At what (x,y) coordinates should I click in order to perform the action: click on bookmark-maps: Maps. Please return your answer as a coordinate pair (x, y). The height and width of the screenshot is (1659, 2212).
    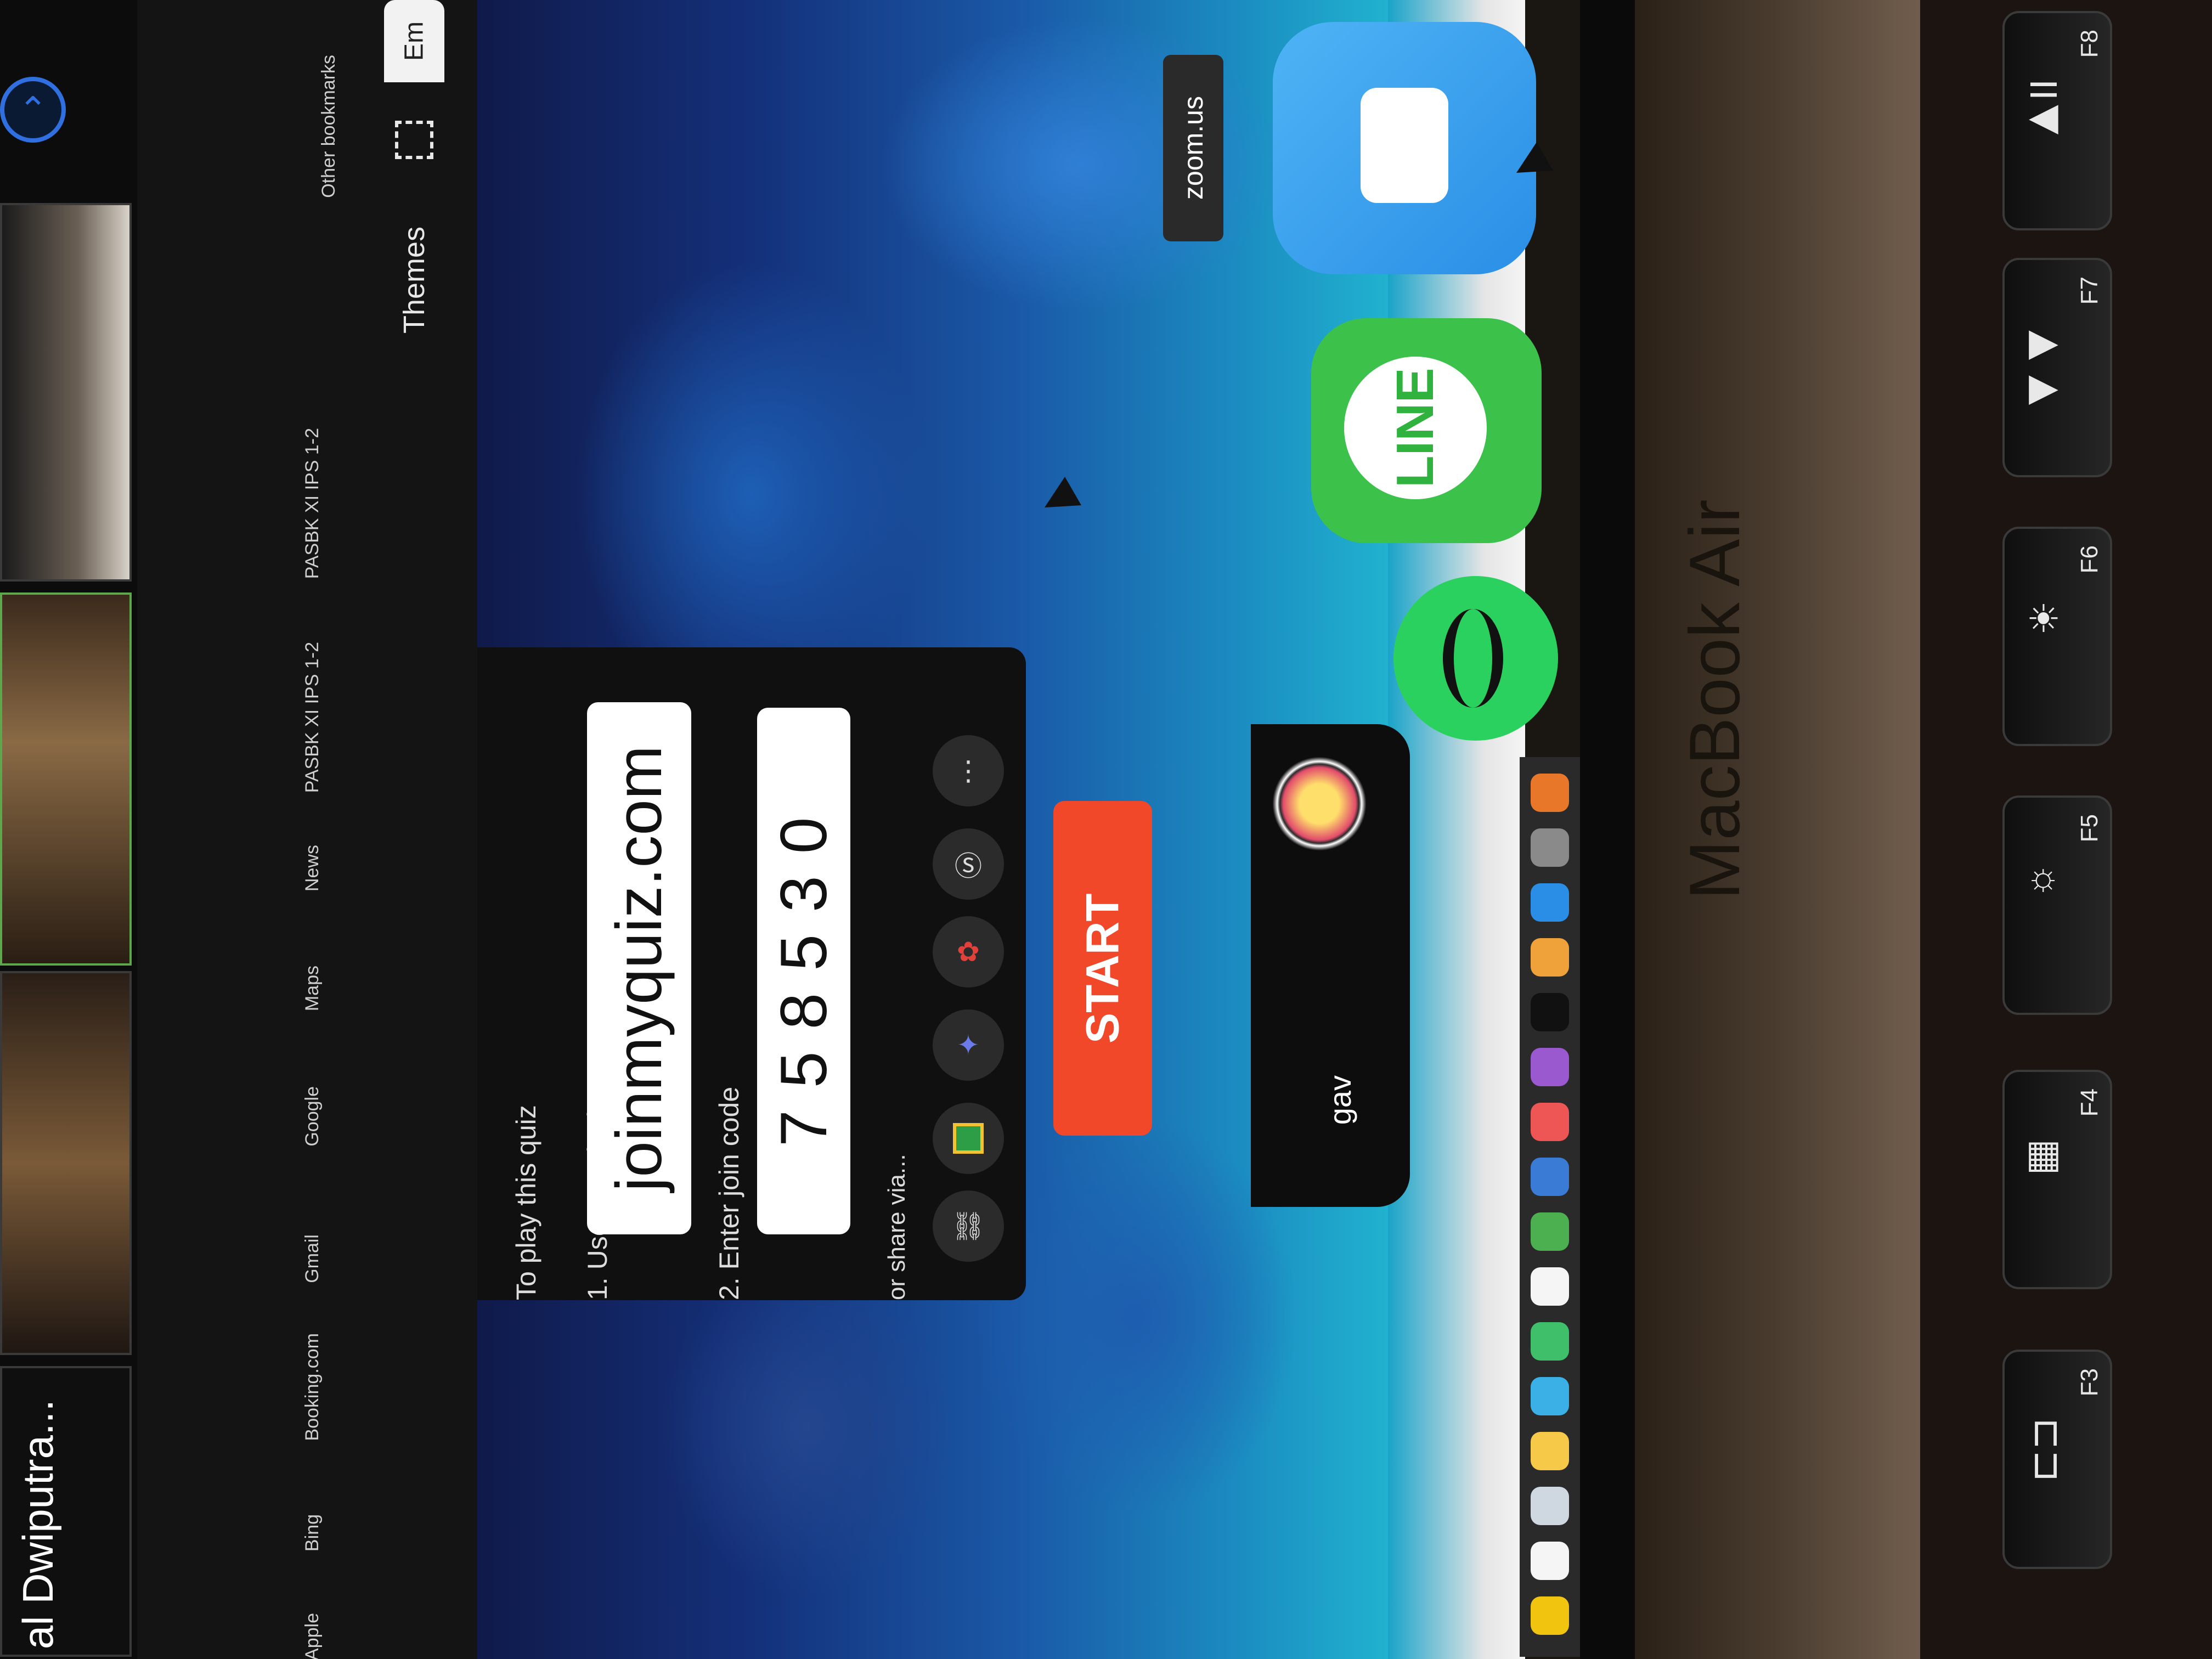
    Looking at the image, I should click on (313, 988).